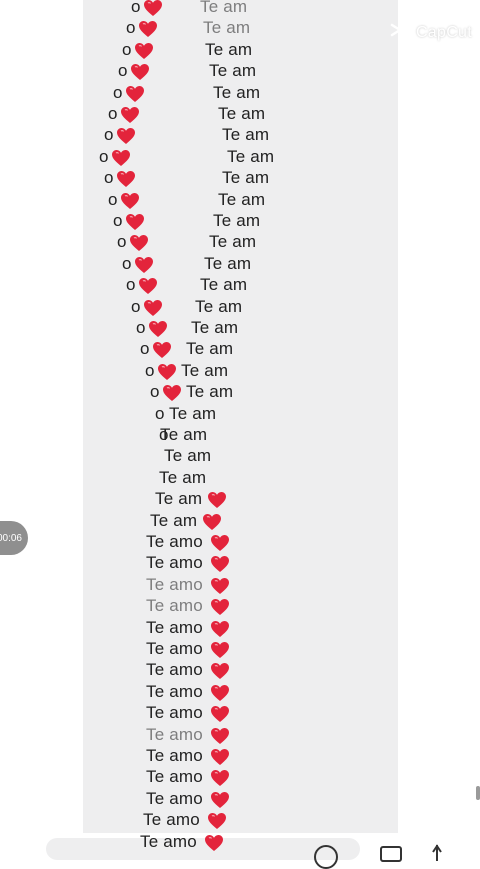 The height and width of the screenshot is (869, 480). Describe the element at coordinates (203, 849) in the screenshot. I see `message-input` at that location.